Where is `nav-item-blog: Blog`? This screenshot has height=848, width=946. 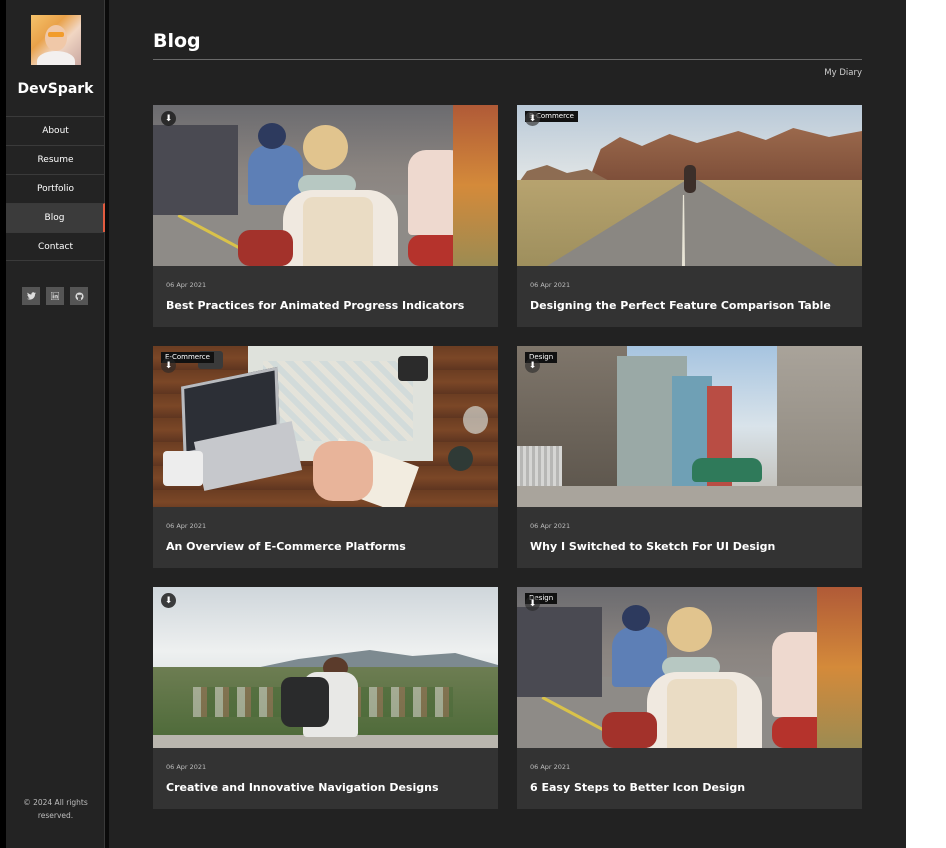 nav-item-blog: Blog is located at coordinates (55, 217).